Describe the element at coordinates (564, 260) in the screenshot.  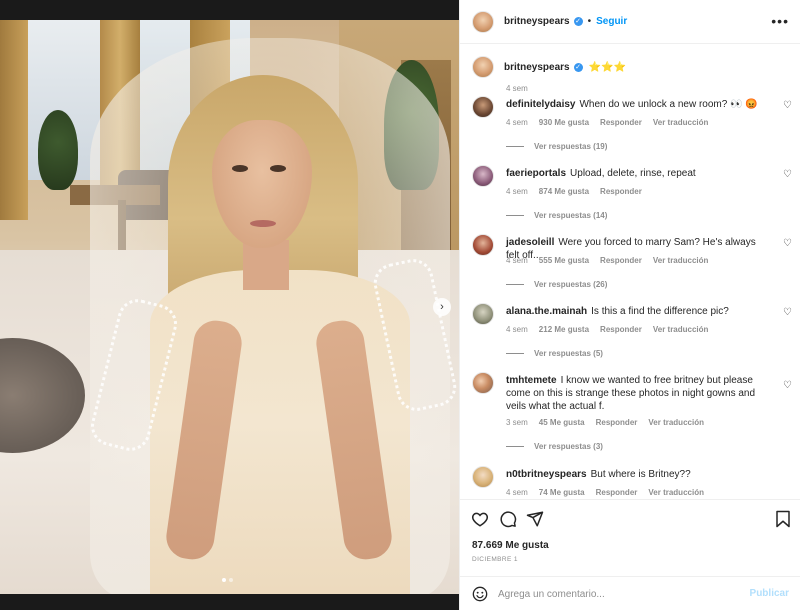
I see `comment-likes: 555 Me gusta` at that location.